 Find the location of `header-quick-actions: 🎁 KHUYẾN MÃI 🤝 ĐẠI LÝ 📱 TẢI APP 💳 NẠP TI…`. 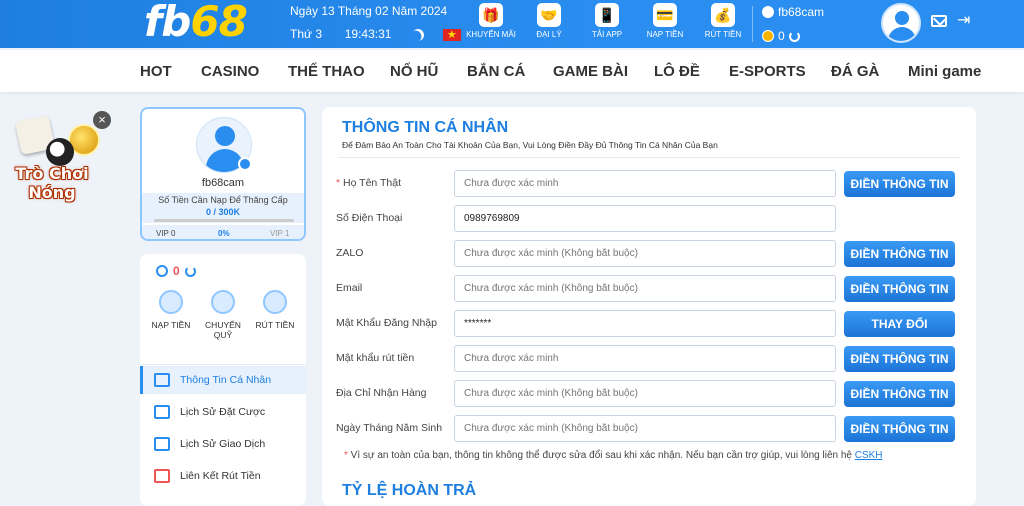

header-quick-actions: 🎁 KHUYẾN MÃI 🤝 ĐẠI LÝ 📱 TẢI APP 💳 NẠP TI… is located at coordinates (607, 21).